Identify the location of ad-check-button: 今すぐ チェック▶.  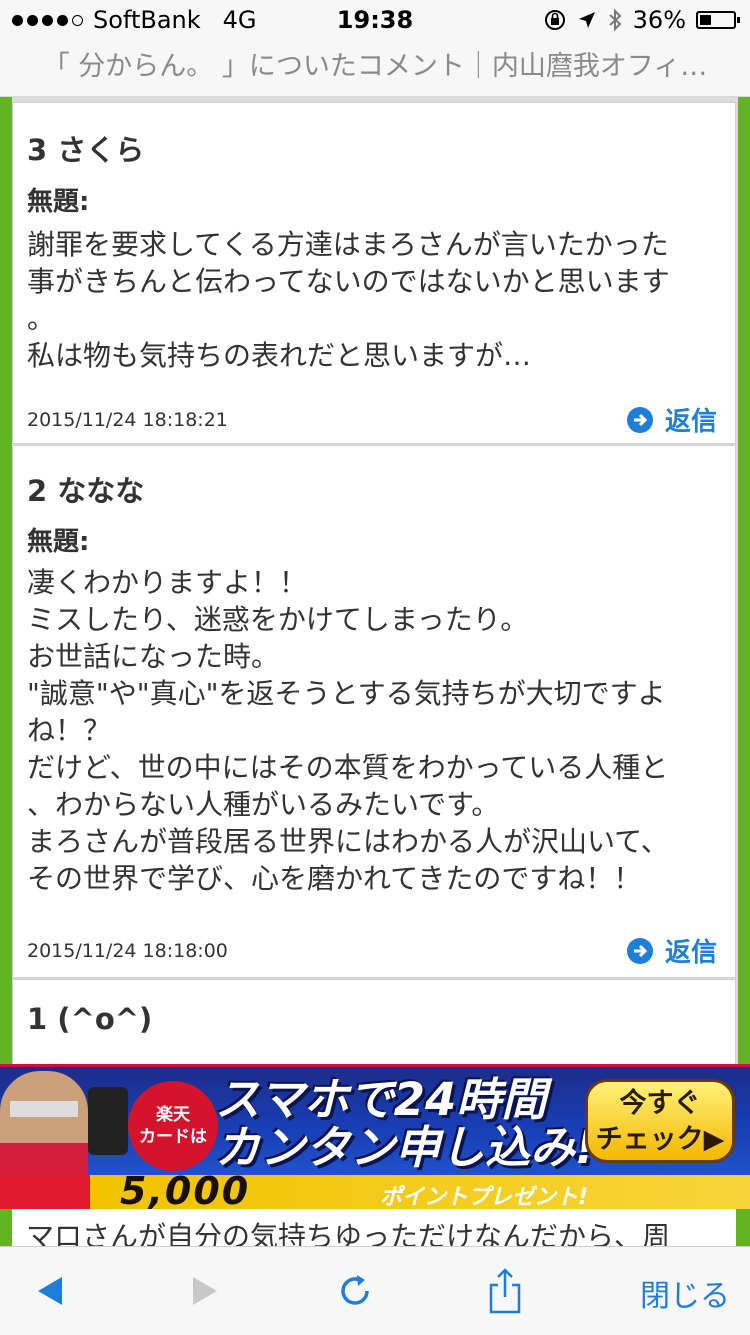
(660, 1121).